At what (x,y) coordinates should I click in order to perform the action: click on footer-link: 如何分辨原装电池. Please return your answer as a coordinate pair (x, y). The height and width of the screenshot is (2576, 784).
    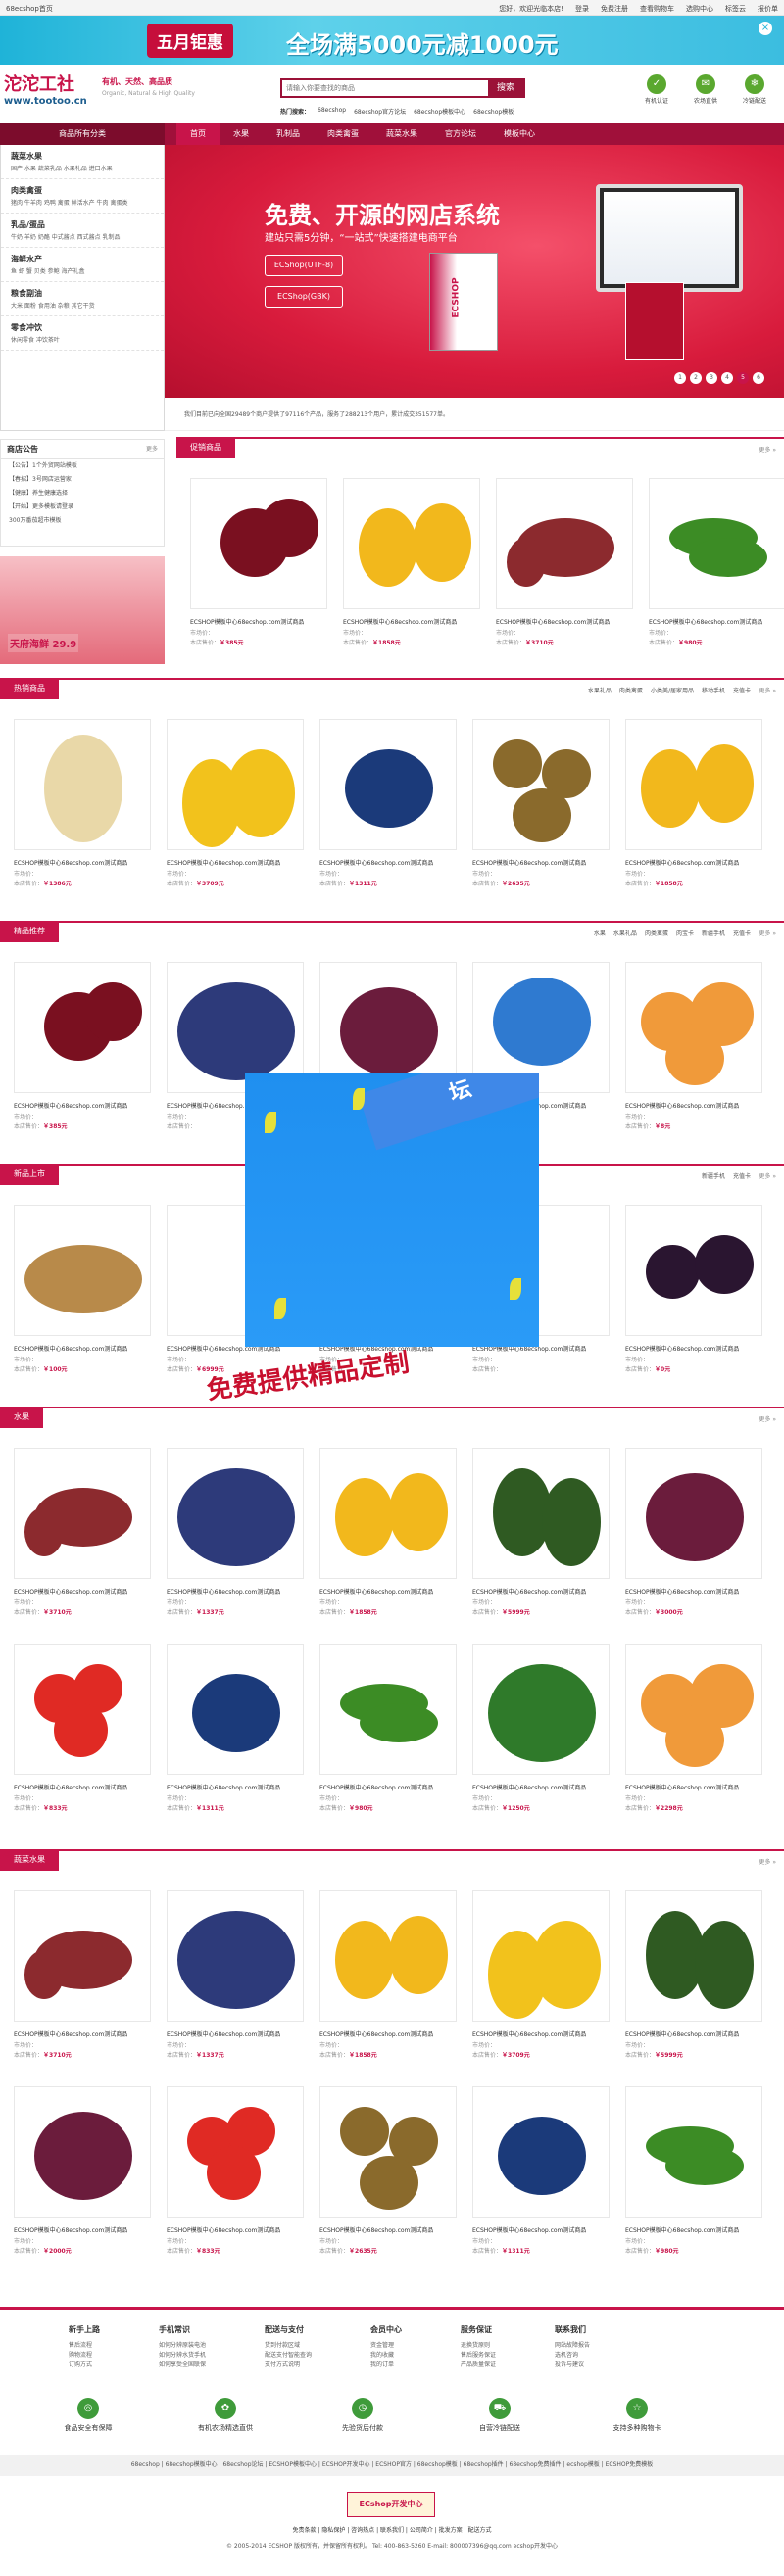
    Looking at the image, I should click on (182, 2346).